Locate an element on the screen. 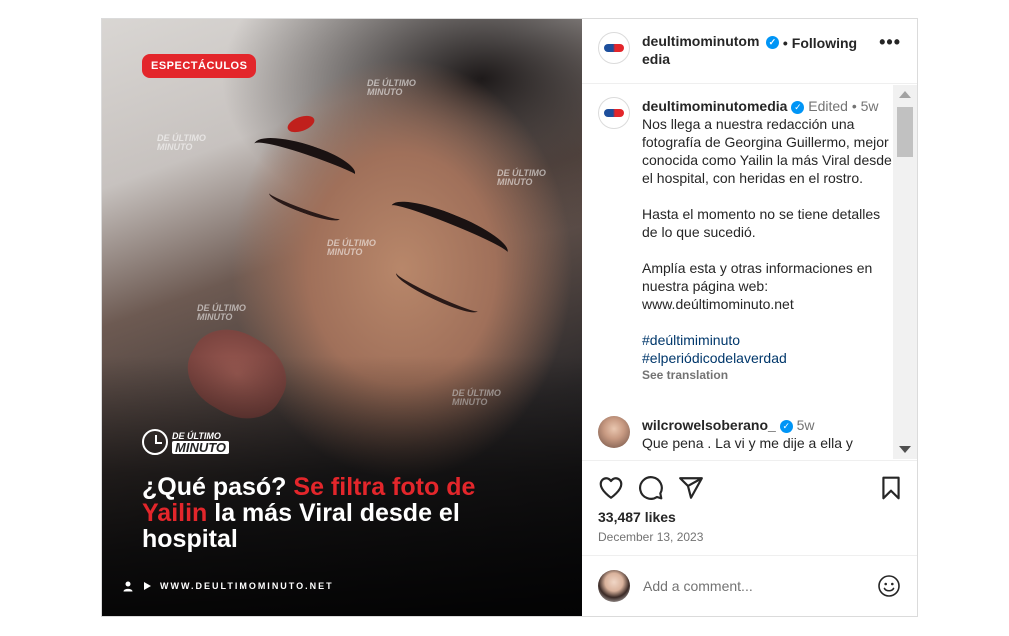 The height and width of the screenshot is (636, 1009). header-actions: ✓ • Following ••• is located at coordinates (833, 42).